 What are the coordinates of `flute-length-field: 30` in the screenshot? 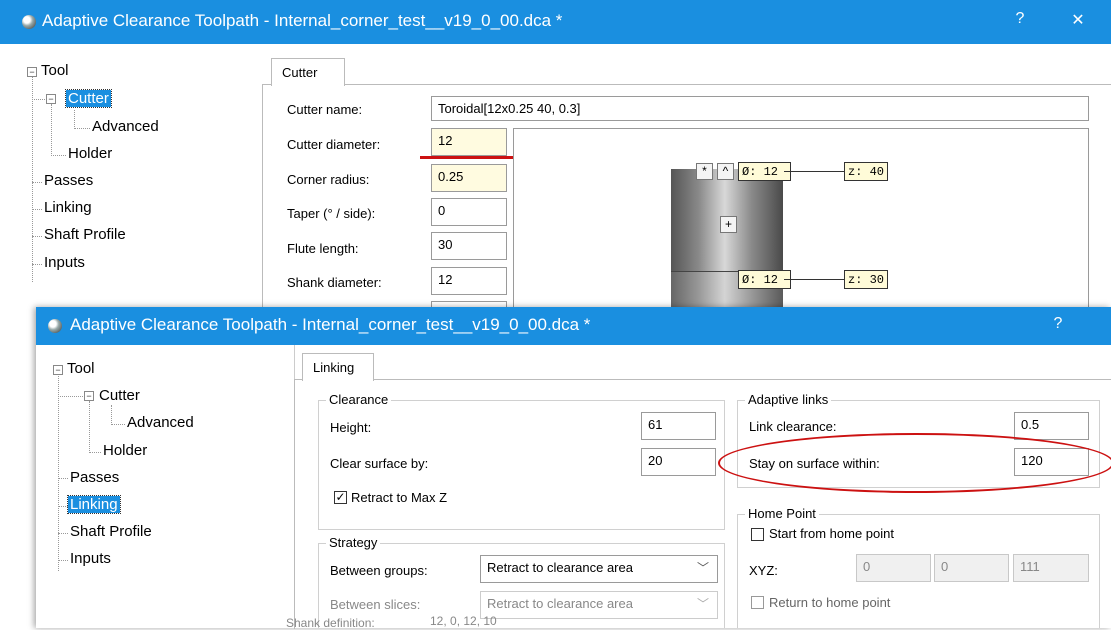 It's located at (469, 246).